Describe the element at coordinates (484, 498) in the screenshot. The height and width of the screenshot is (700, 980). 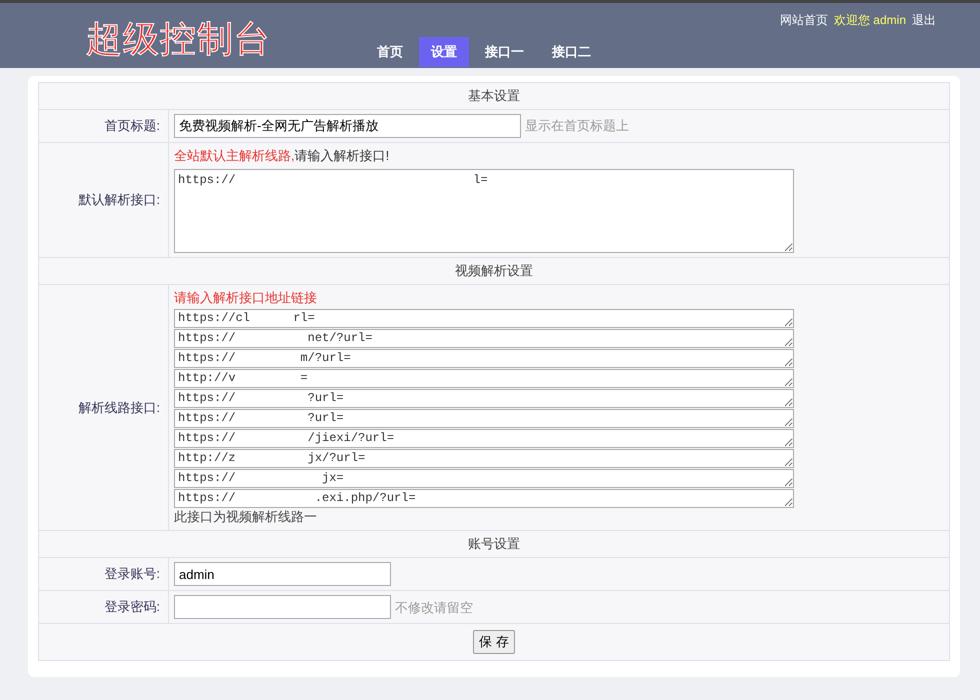
I see `url-field: https:// .exi.php/?url=` at that location.